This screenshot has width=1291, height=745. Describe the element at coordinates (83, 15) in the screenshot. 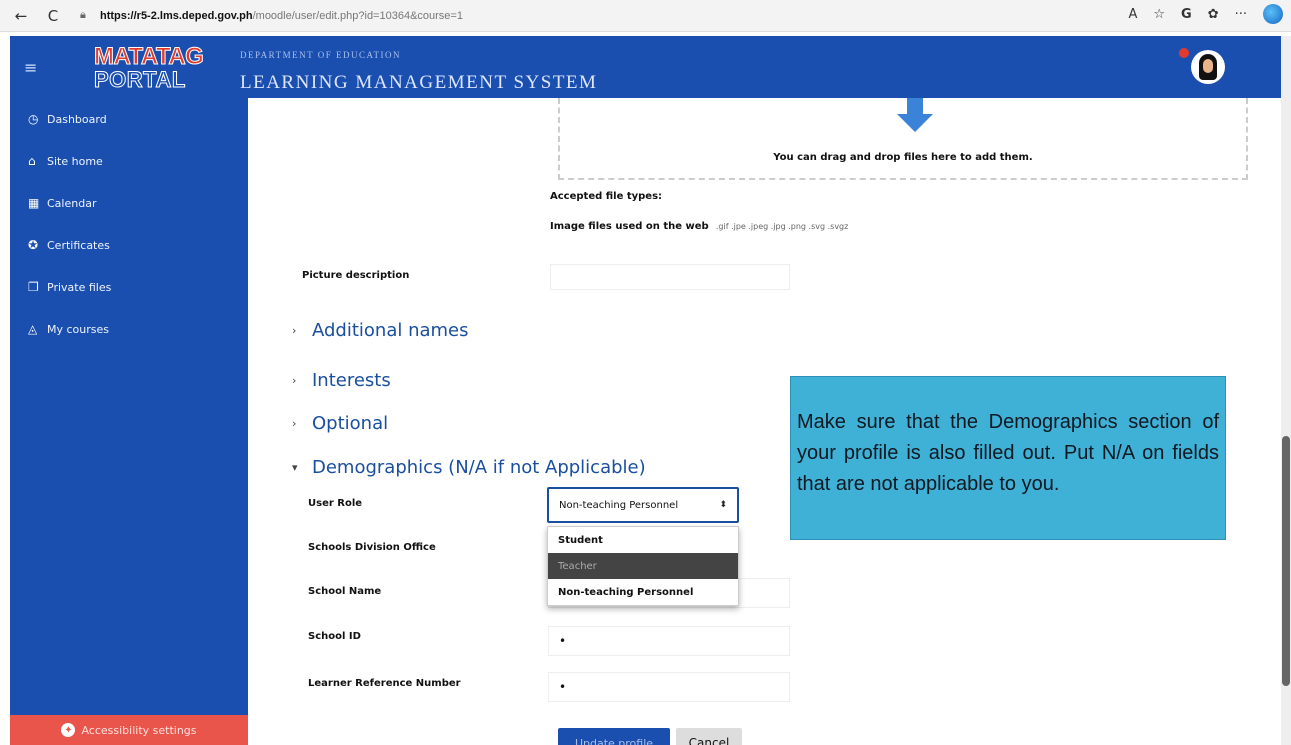

I see `lock-icon: 🔒︎` at that location.